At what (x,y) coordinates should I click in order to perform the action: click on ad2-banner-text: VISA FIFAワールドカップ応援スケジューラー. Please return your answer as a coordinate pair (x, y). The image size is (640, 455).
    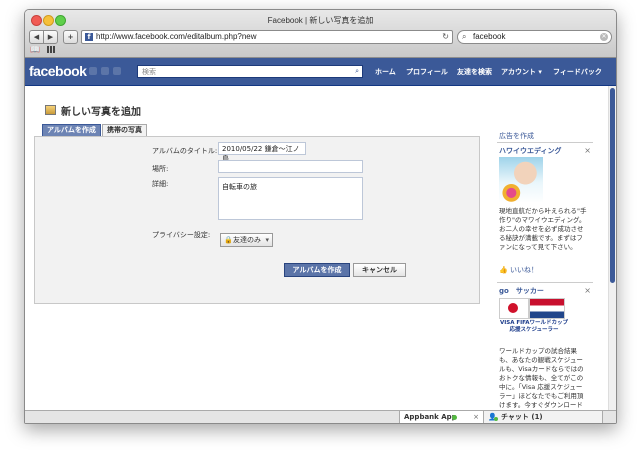
    Looking at the image, I should click on (534, 326).